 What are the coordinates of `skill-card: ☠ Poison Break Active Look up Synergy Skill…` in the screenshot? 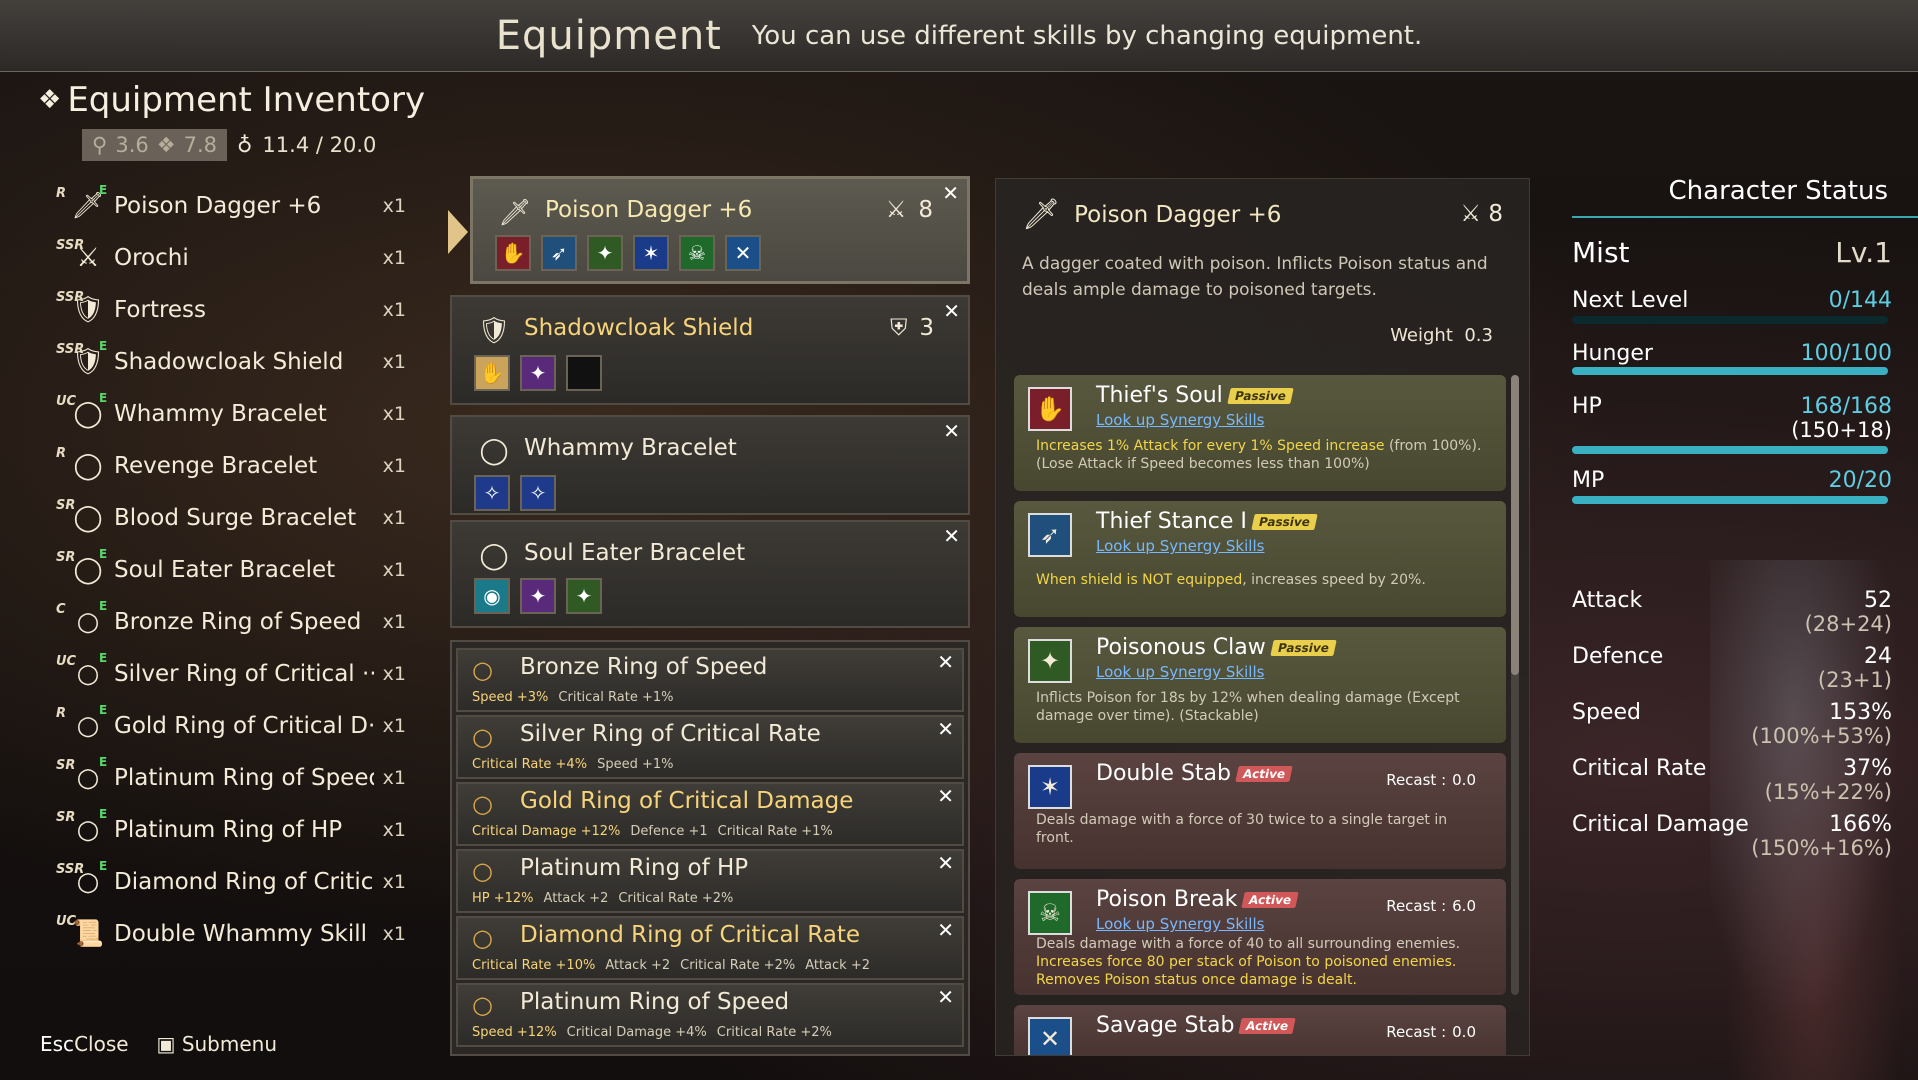 It's located at (1260, 937).